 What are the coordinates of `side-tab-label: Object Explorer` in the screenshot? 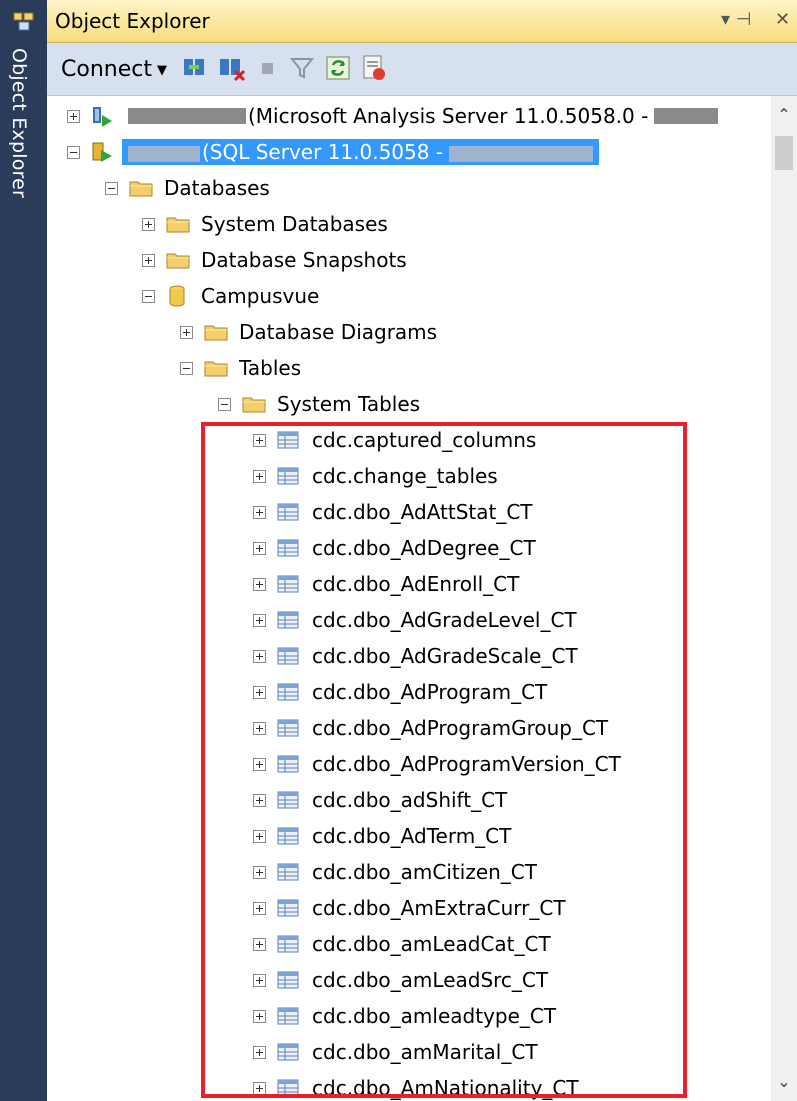 It's located at (19, 123).